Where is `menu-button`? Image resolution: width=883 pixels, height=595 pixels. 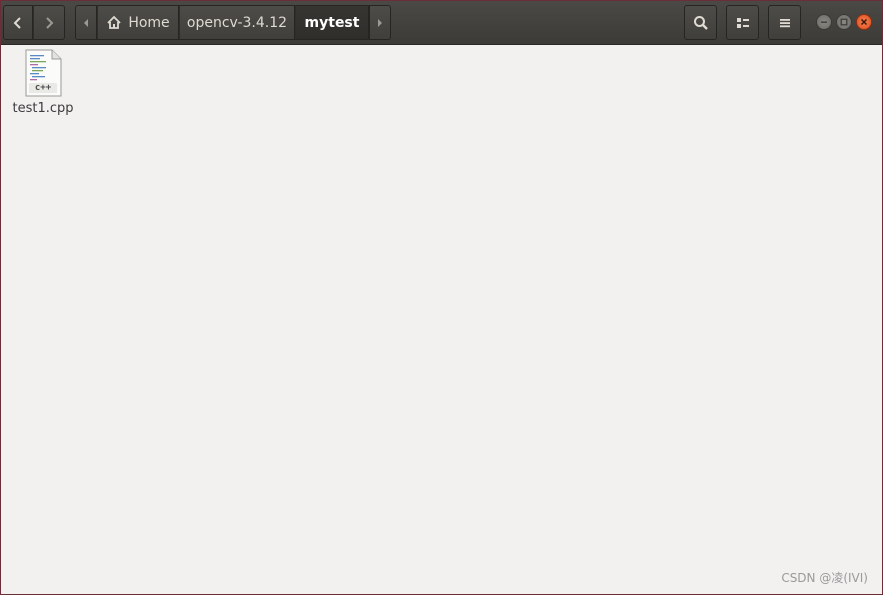 menu-button is located at coordinates (784, 22).